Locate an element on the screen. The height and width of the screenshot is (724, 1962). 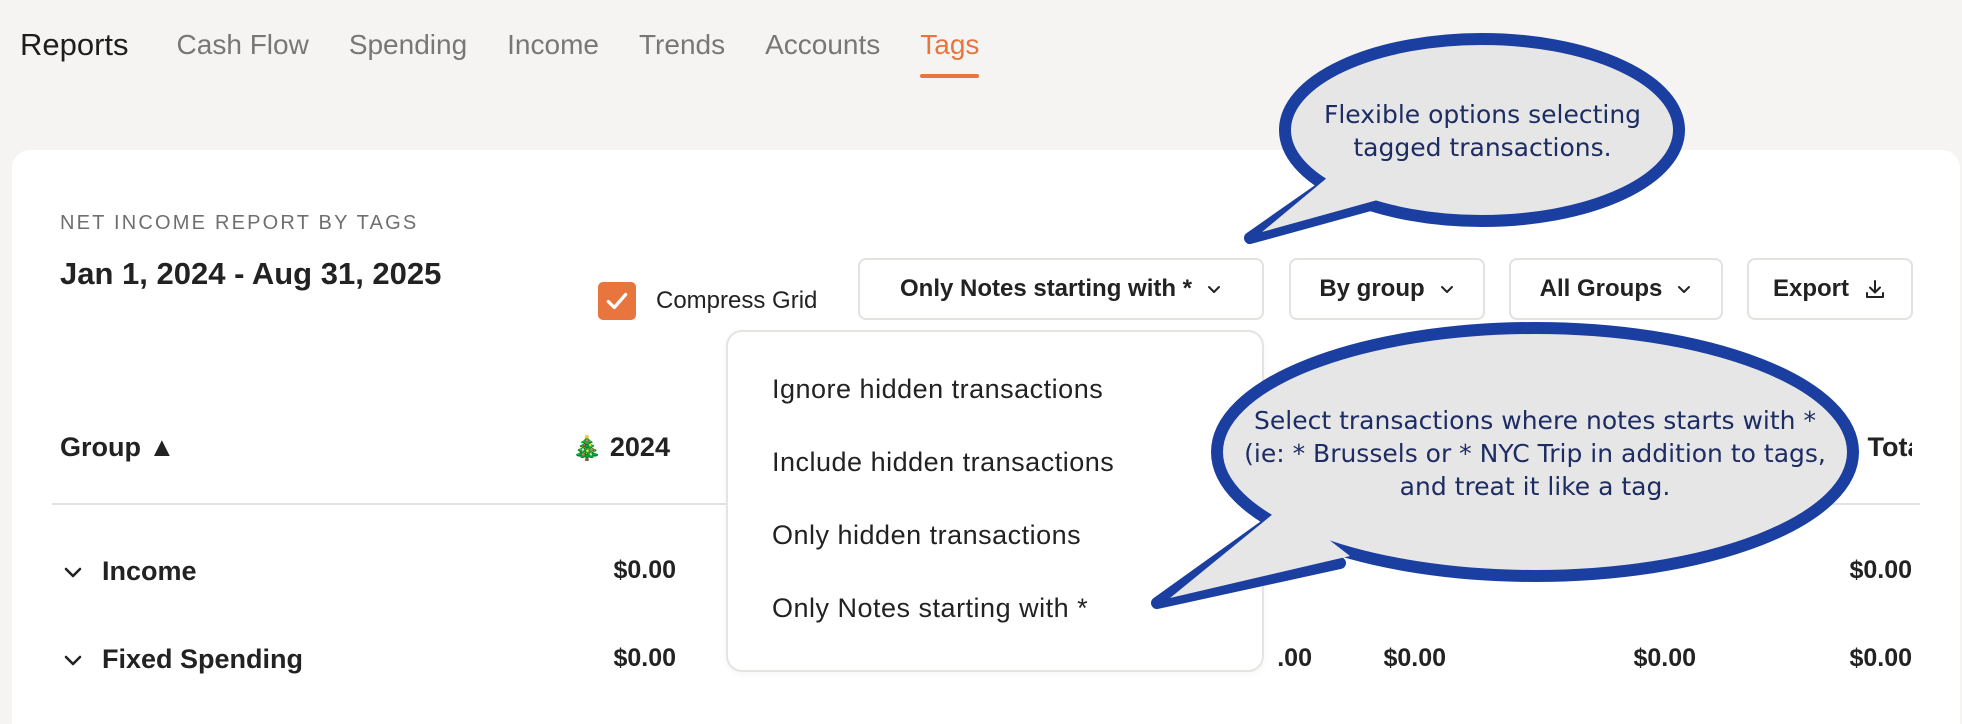
compress-grid-checkbox is located at coordinates (617, 301).